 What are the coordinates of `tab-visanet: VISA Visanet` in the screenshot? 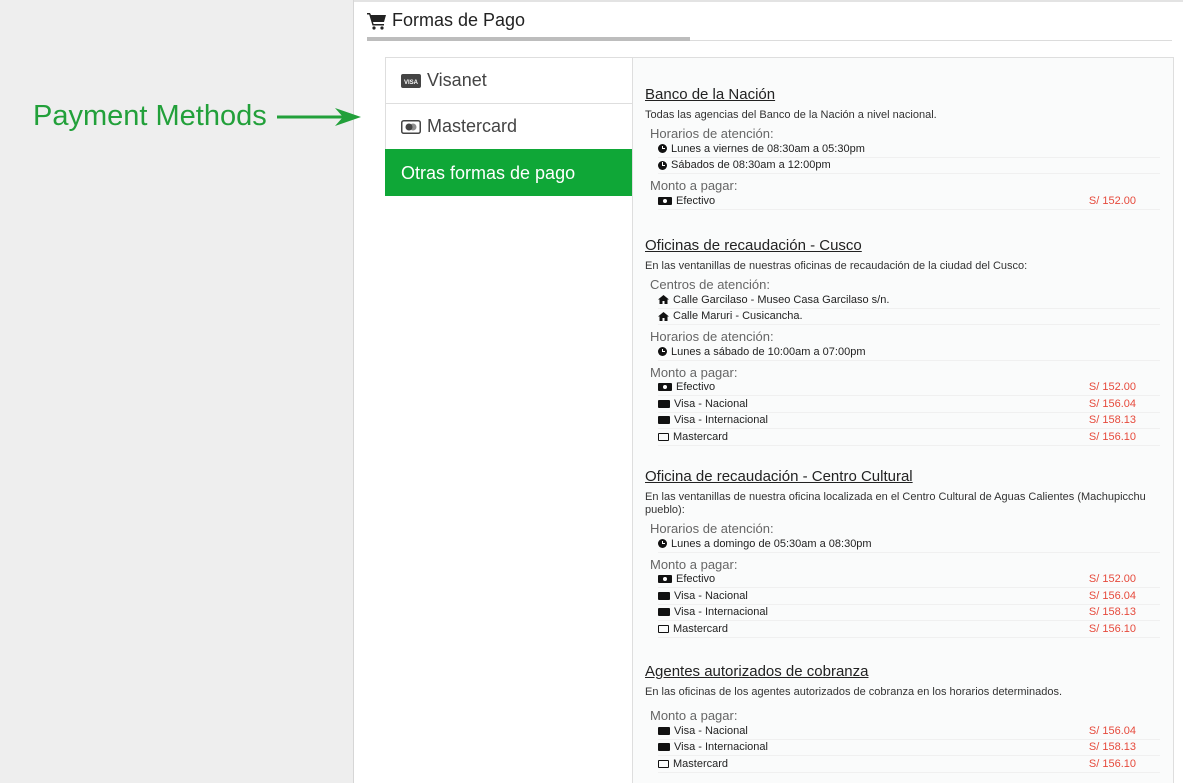 It's located at (509, 80).